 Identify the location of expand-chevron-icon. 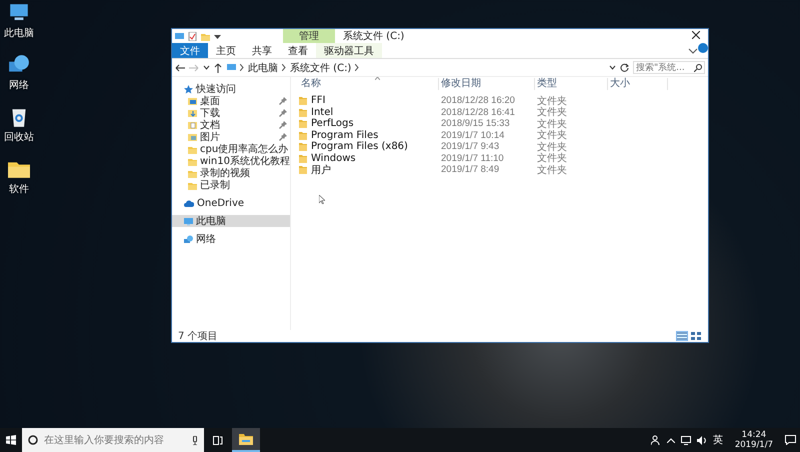
(693, 51).